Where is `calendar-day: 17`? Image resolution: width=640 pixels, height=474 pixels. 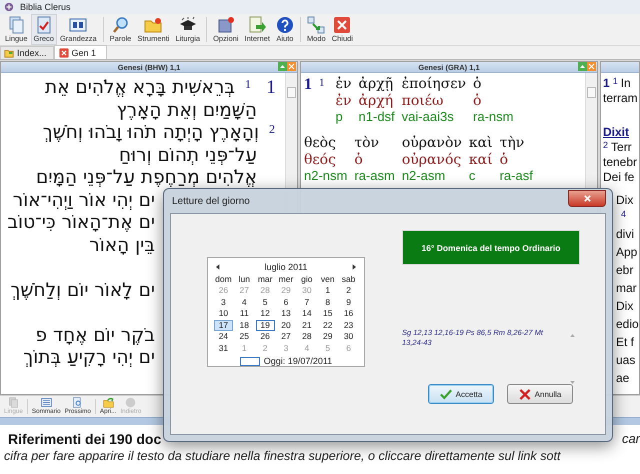 calendar-day: 17 is located at coordinates (223, 325).